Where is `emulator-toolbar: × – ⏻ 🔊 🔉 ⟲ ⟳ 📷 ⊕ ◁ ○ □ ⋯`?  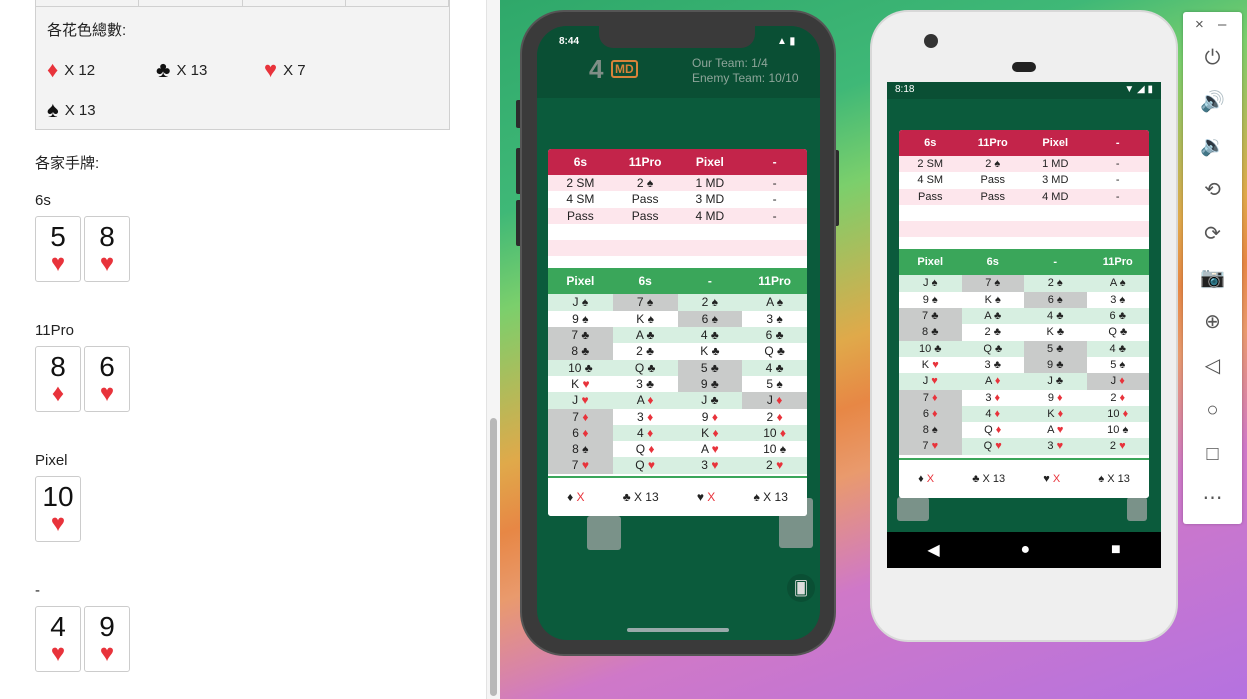
emulator-toolbar: × – ⏻ 🔊 🔉 ⟲ ⟳ 📷 ⊕ ◁ ○ □ ⋯ is located at coordinates (1212, 268).